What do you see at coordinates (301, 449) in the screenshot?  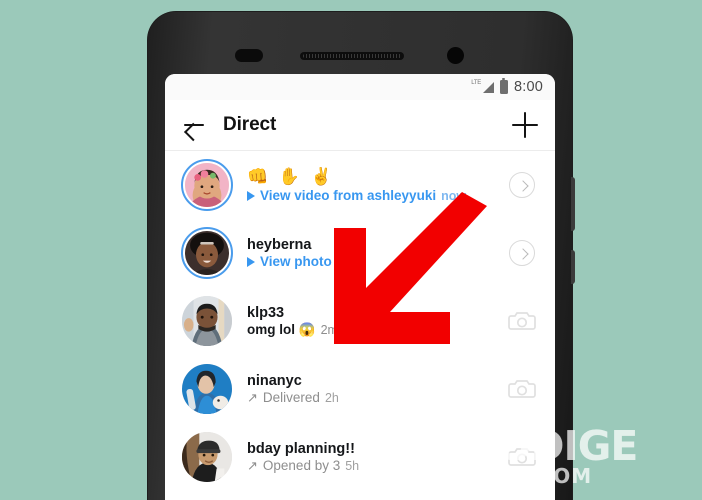 I see `thread-title: bday planning!!` at bounding box center [301, 449].